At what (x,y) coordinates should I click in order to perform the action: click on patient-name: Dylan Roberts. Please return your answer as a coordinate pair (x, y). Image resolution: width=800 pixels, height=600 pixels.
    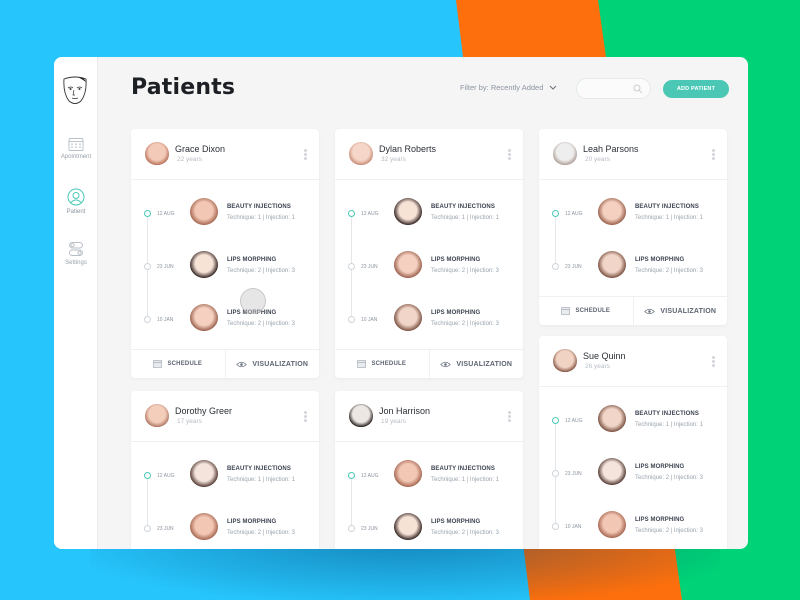
    Looking at the image, I should click on (407, 149).